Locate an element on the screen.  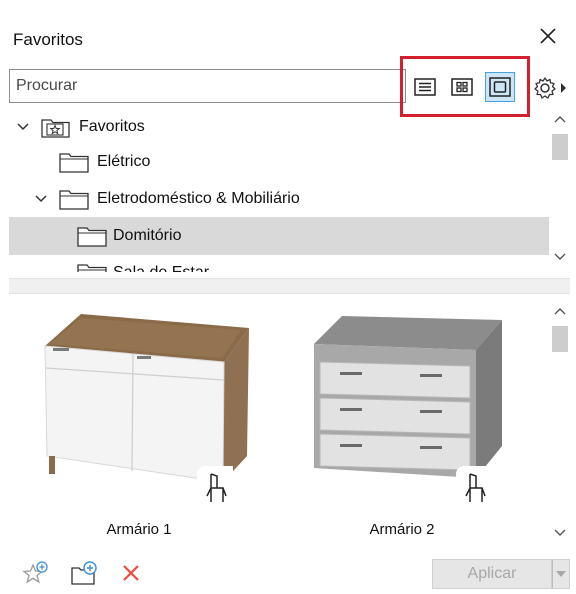
tree-item-eletrico: Elétrico is located at coordinates (279, 162).